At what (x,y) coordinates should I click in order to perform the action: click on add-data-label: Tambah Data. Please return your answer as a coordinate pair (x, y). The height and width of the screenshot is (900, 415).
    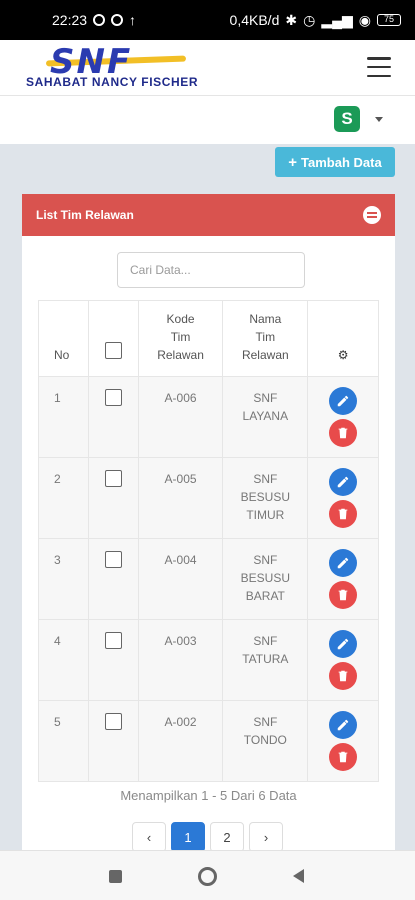
    Looking at the image, I should click on (341, 162).